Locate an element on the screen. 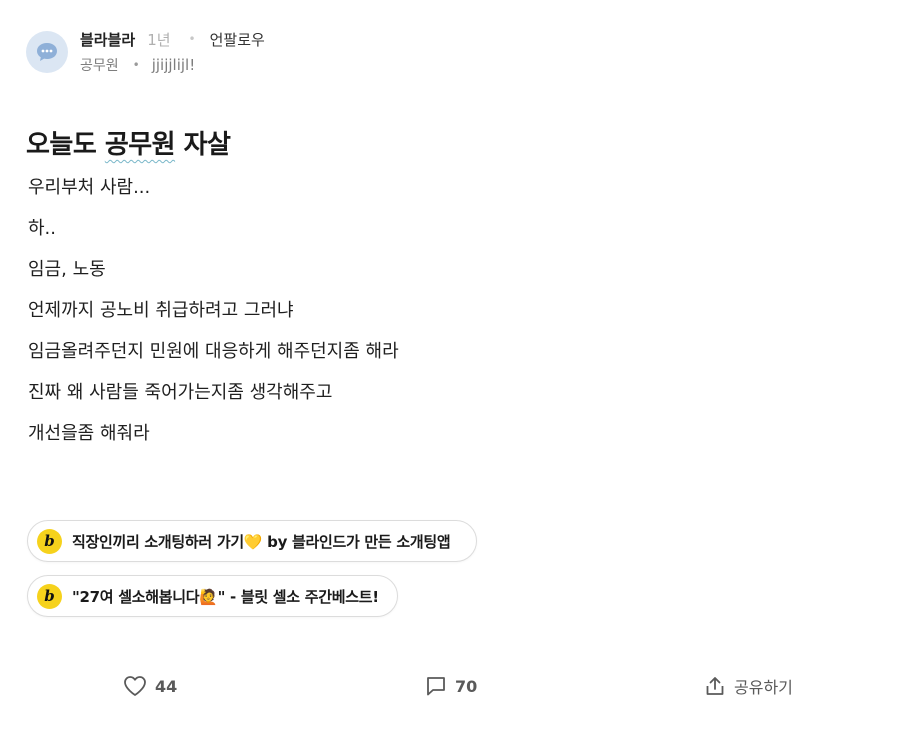 Image resolution: width=900 pixels, height=730 pixels. chat-bubble-icon is located at coordinates (47, 52).